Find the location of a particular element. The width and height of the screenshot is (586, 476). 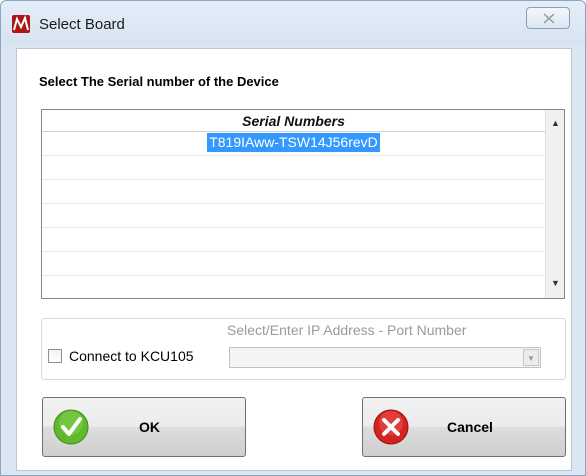

serial-column-header: Serial Numbers is located at coordinates (293, 121).